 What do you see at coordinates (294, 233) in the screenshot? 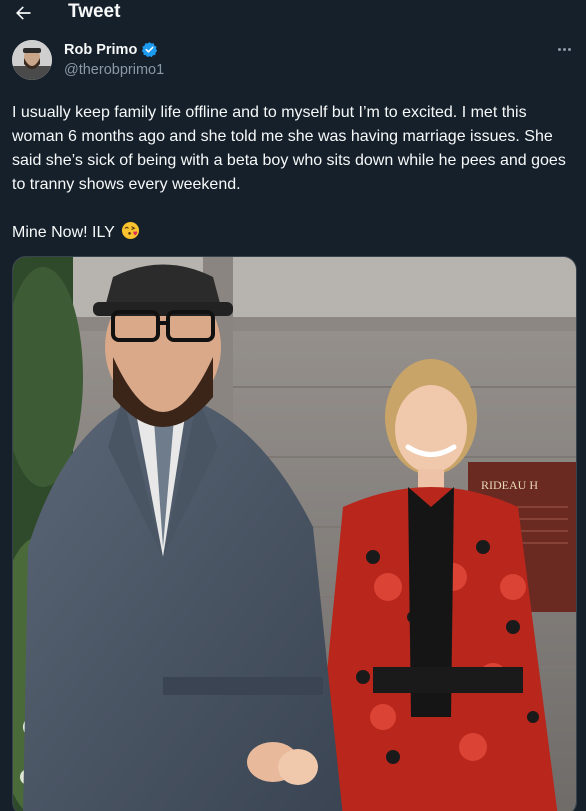
I see `tweet-paragraph: Mine Now! ILY` at bounding box center [294, 233].